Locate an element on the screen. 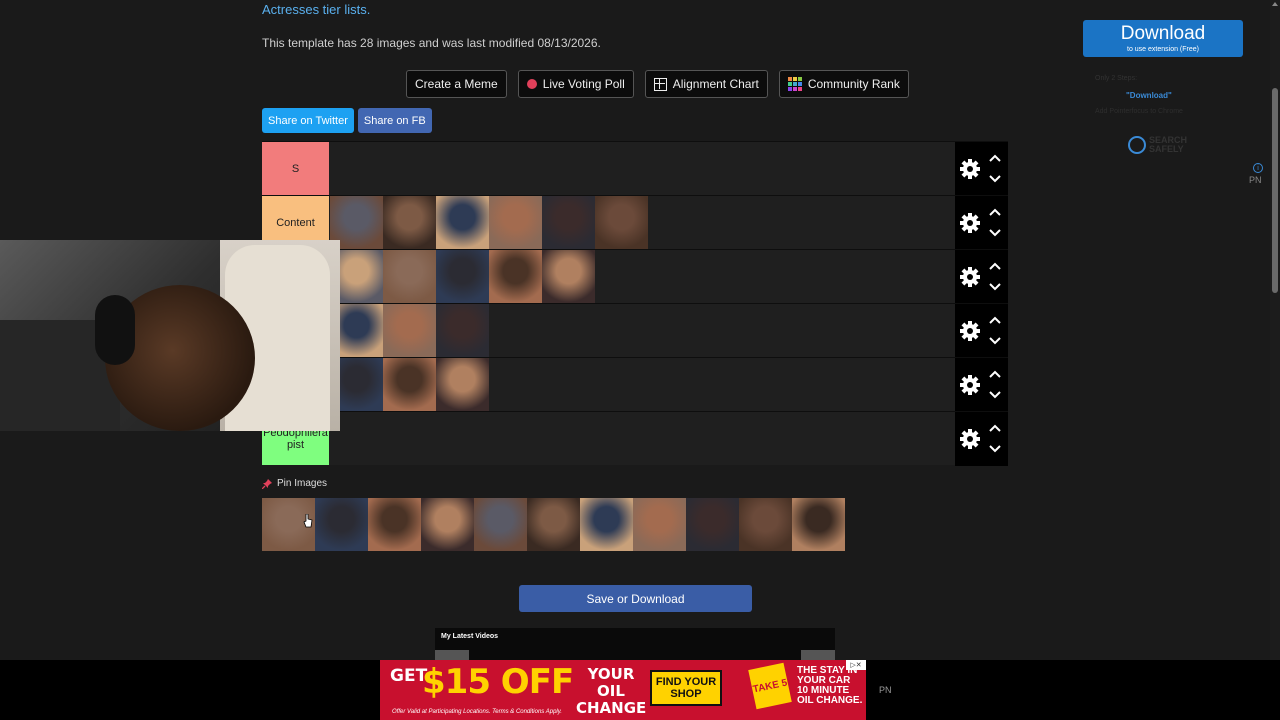 The width and height of the screenshot is (1280, 720). grid-icon is located at coordinates (660, 84).